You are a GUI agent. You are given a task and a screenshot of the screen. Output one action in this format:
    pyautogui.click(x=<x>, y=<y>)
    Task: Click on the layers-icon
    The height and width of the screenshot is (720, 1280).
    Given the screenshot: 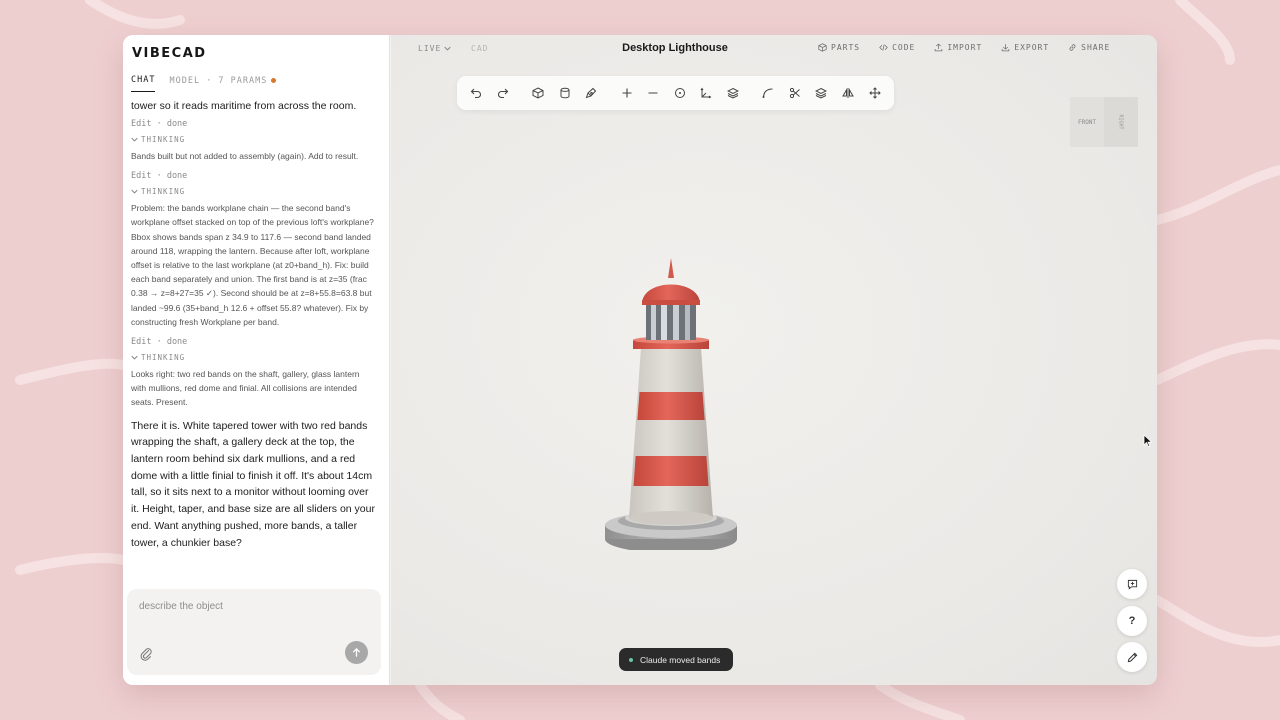 What is the action you would take?
    pyautogui.click(x=732, y=93)
    